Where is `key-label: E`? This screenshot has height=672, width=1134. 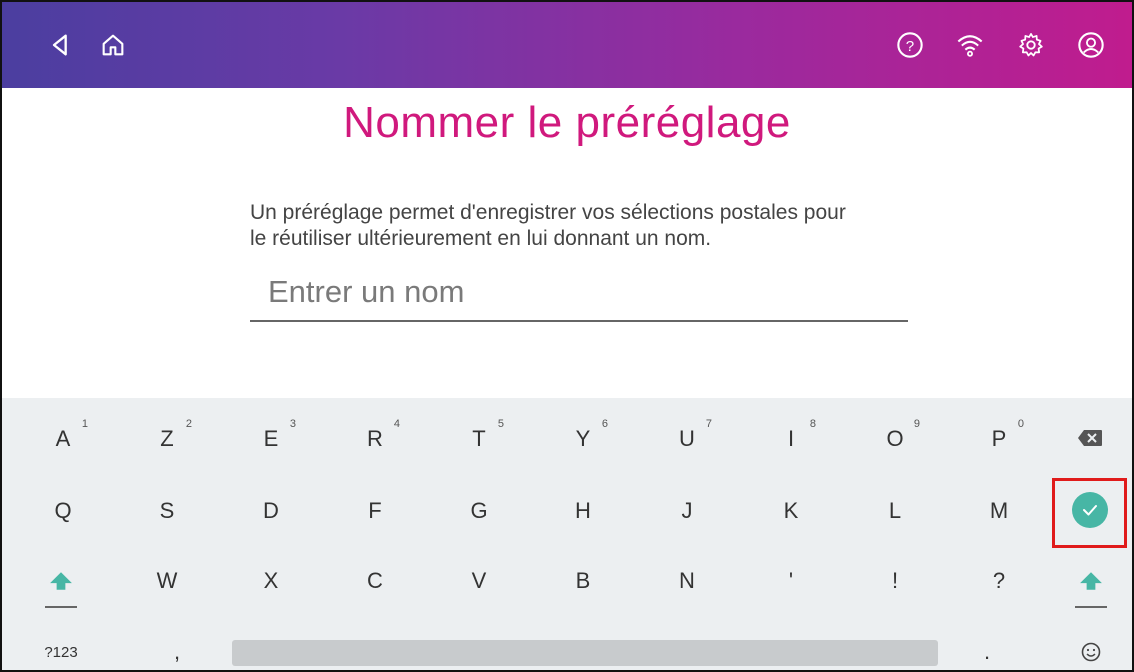 key-label: E is located at coordinates (271, 438).